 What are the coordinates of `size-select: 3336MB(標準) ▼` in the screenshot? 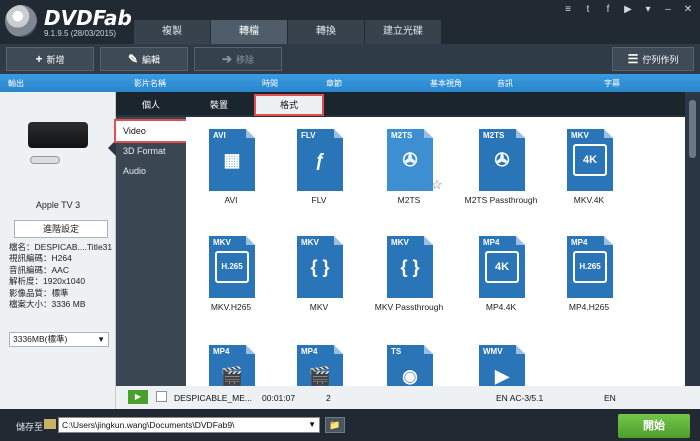 It's located at (59, 339).